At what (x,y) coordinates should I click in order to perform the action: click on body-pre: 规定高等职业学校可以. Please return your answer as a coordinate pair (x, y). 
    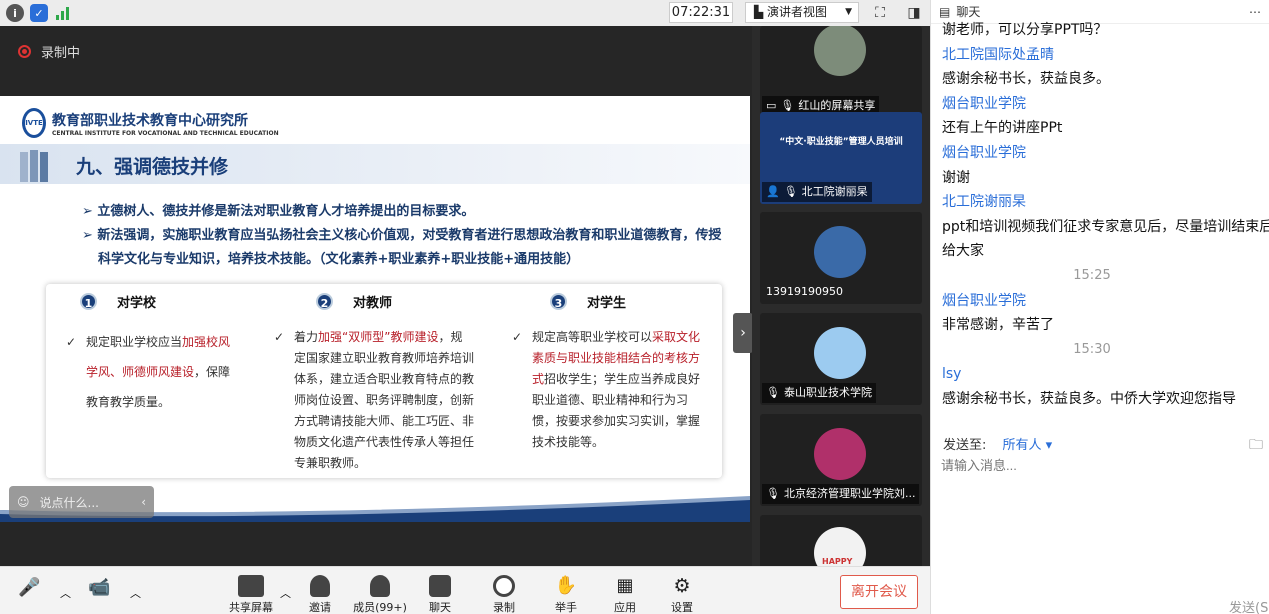
    Looking at the image, I should click on (592, 337).